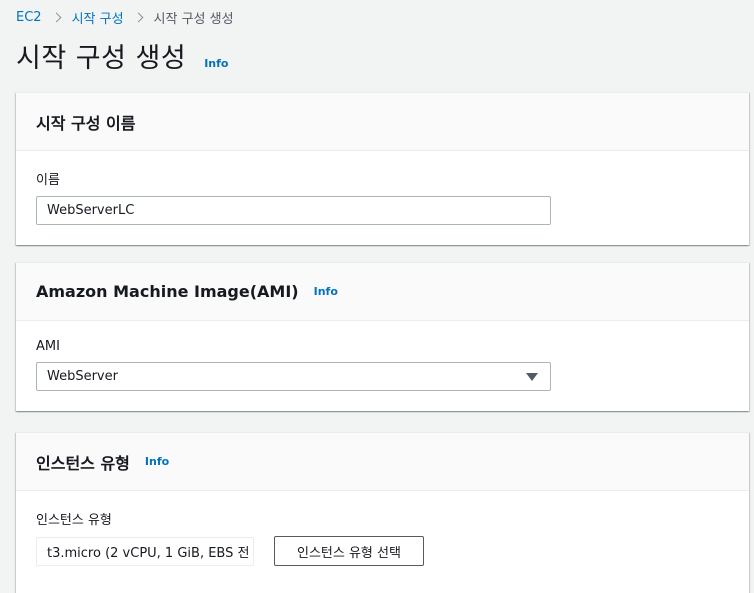 The height and width of the screenshot is (593, 754). What do you see at coordinates (82, 376) in the screenshot?
I see `ami-selected-value: WebServer` at bounding box center [82, 376].